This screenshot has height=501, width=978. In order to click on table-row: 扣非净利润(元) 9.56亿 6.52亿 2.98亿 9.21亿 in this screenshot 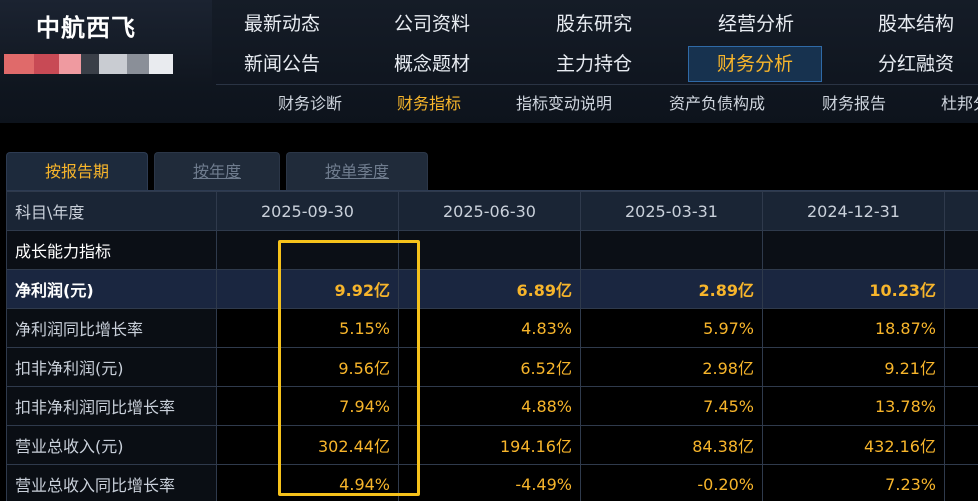, I will do `click(492, 367)`.